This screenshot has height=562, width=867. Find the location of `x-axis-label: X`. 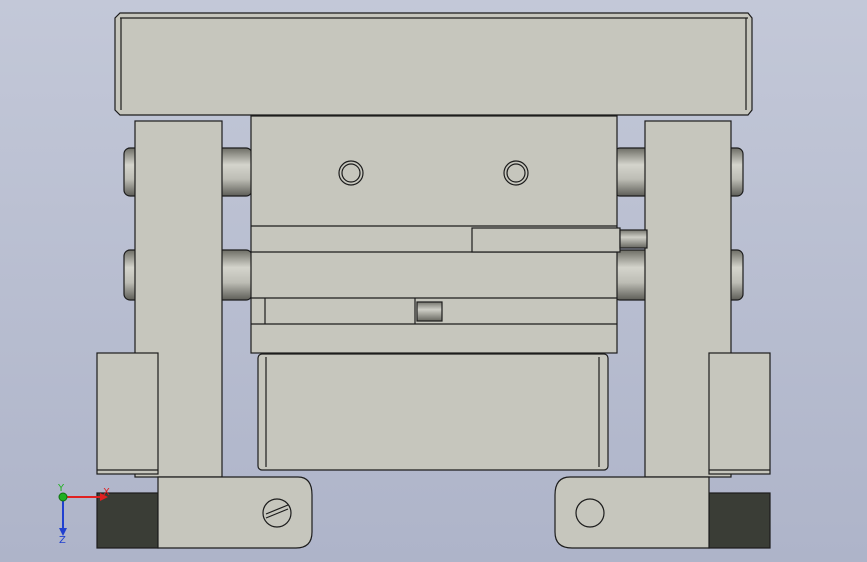

x-axis-label: X is located at coordinates (106, 492).